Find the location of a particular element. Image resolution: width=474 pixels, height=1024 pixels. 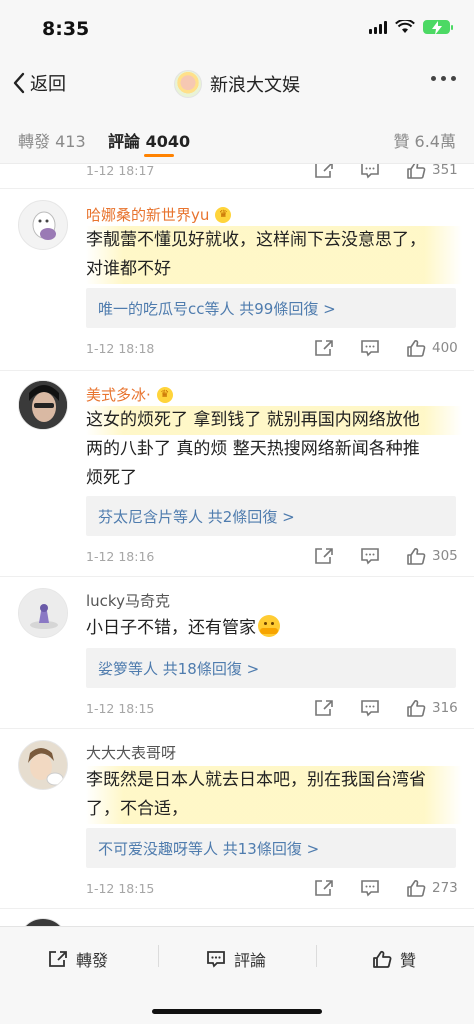

comment-time: 1-12 18:17 is located at coordinates (120, 171).